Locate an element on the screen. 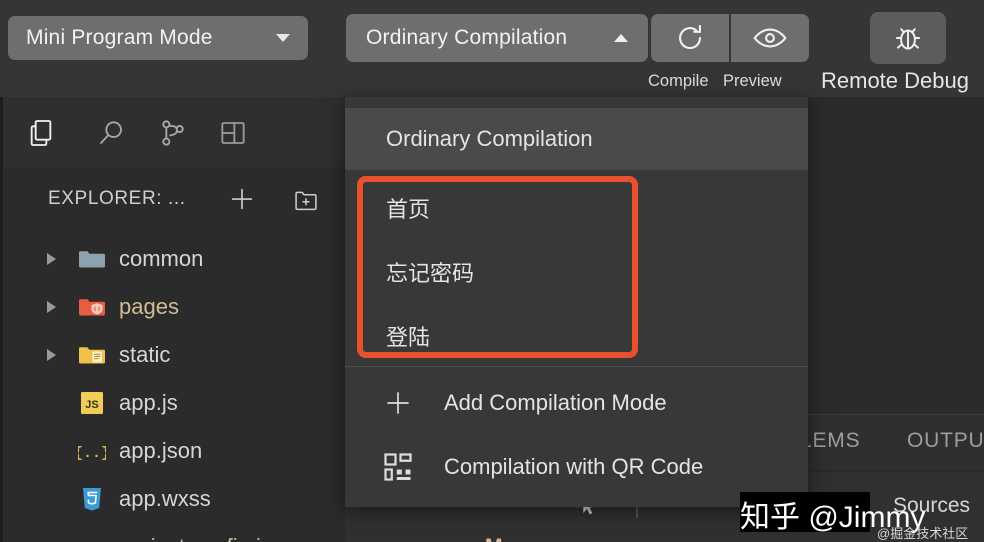 This screenshot has height=542, width=984. menu-item-label: 忘记密码 is located at coordinates (430, 273).